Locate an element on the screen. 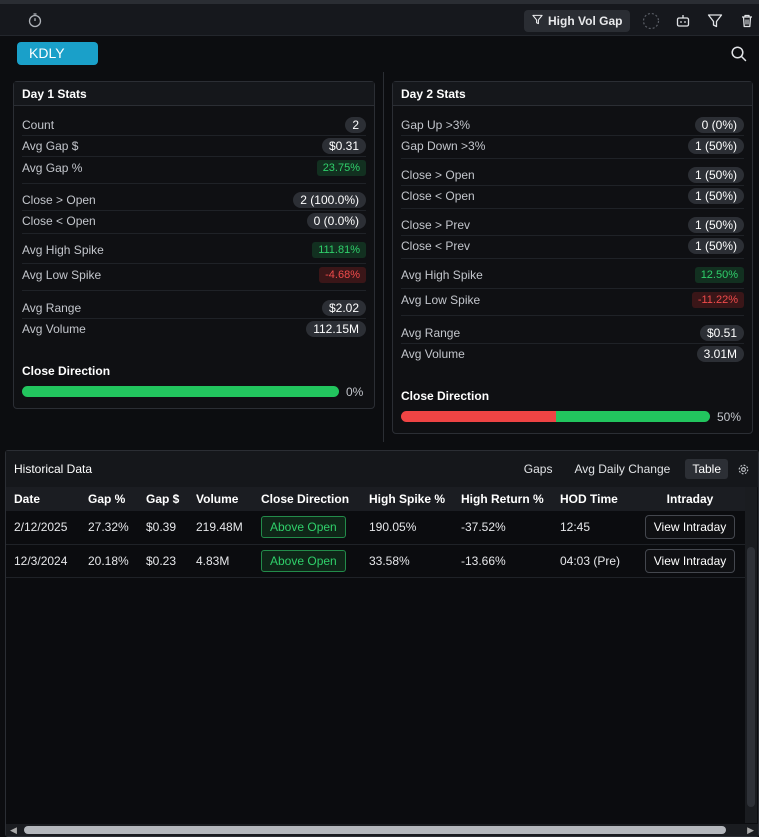 The height and width of the screenshot is (837, 759). cell-high-spike: 33.58% is located at coordinates (407, 561).